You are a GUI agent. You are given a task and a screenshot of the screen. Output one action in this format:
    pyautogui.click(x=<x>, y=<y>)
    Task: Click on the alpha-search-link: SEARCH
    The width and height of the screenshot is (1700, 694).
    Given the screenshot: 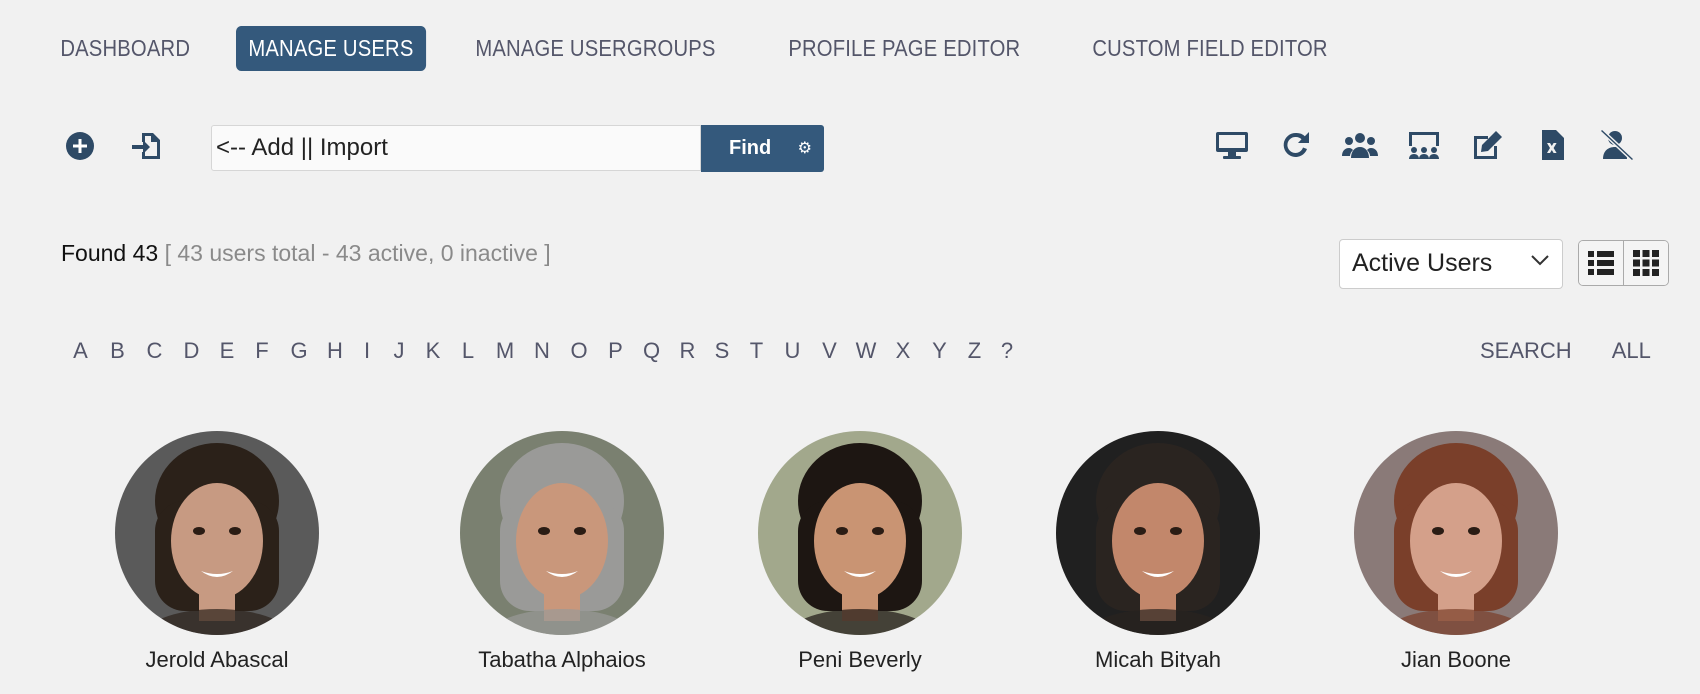 What is the action you would take?
    pyautogui.click(x=1526, y=351)
    